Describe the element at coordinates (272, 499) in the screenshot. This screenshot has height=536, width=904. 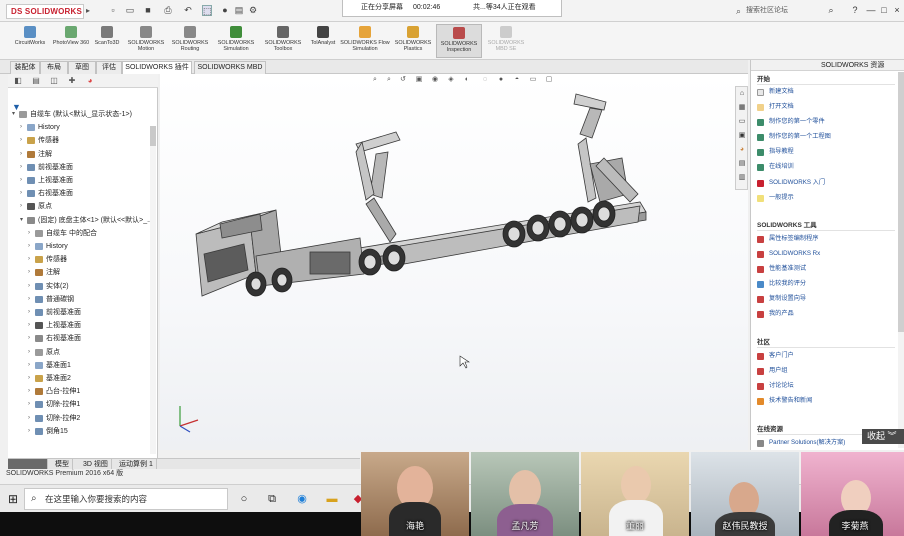
I see `task-view-icon: ⧉` at that location.